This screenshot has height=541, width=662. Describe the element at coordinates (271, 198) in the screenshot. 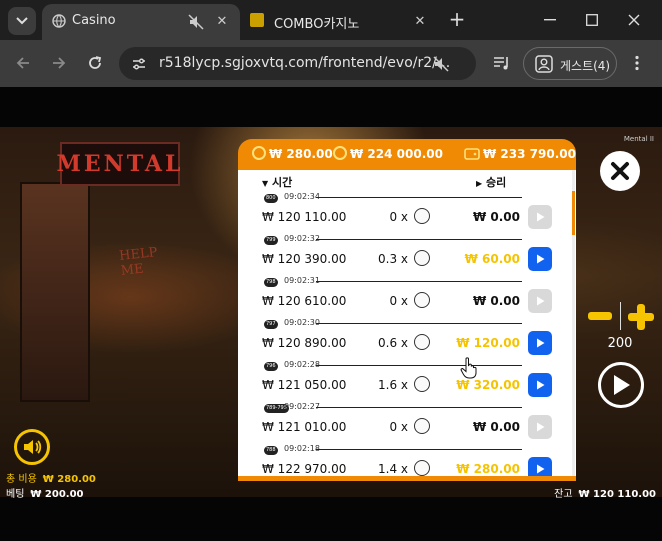

I see `round-badge: 800` at that location.